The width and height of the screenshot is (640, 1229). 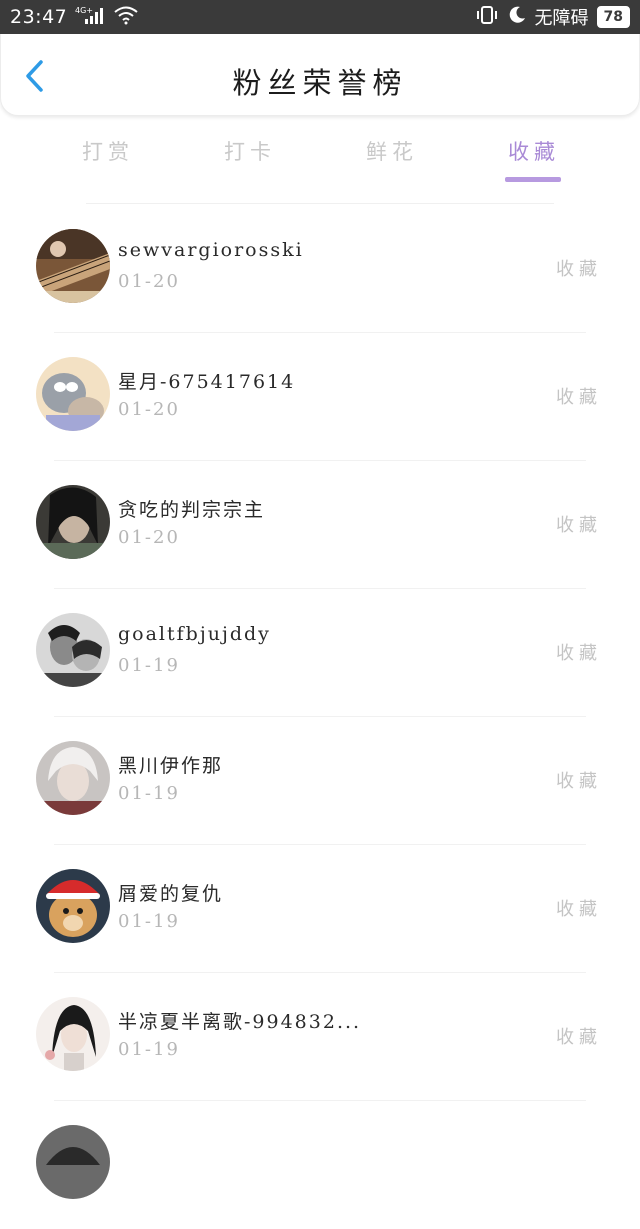 I want to click on tab-flowers: 鲜花, so click(x=392, y=151).